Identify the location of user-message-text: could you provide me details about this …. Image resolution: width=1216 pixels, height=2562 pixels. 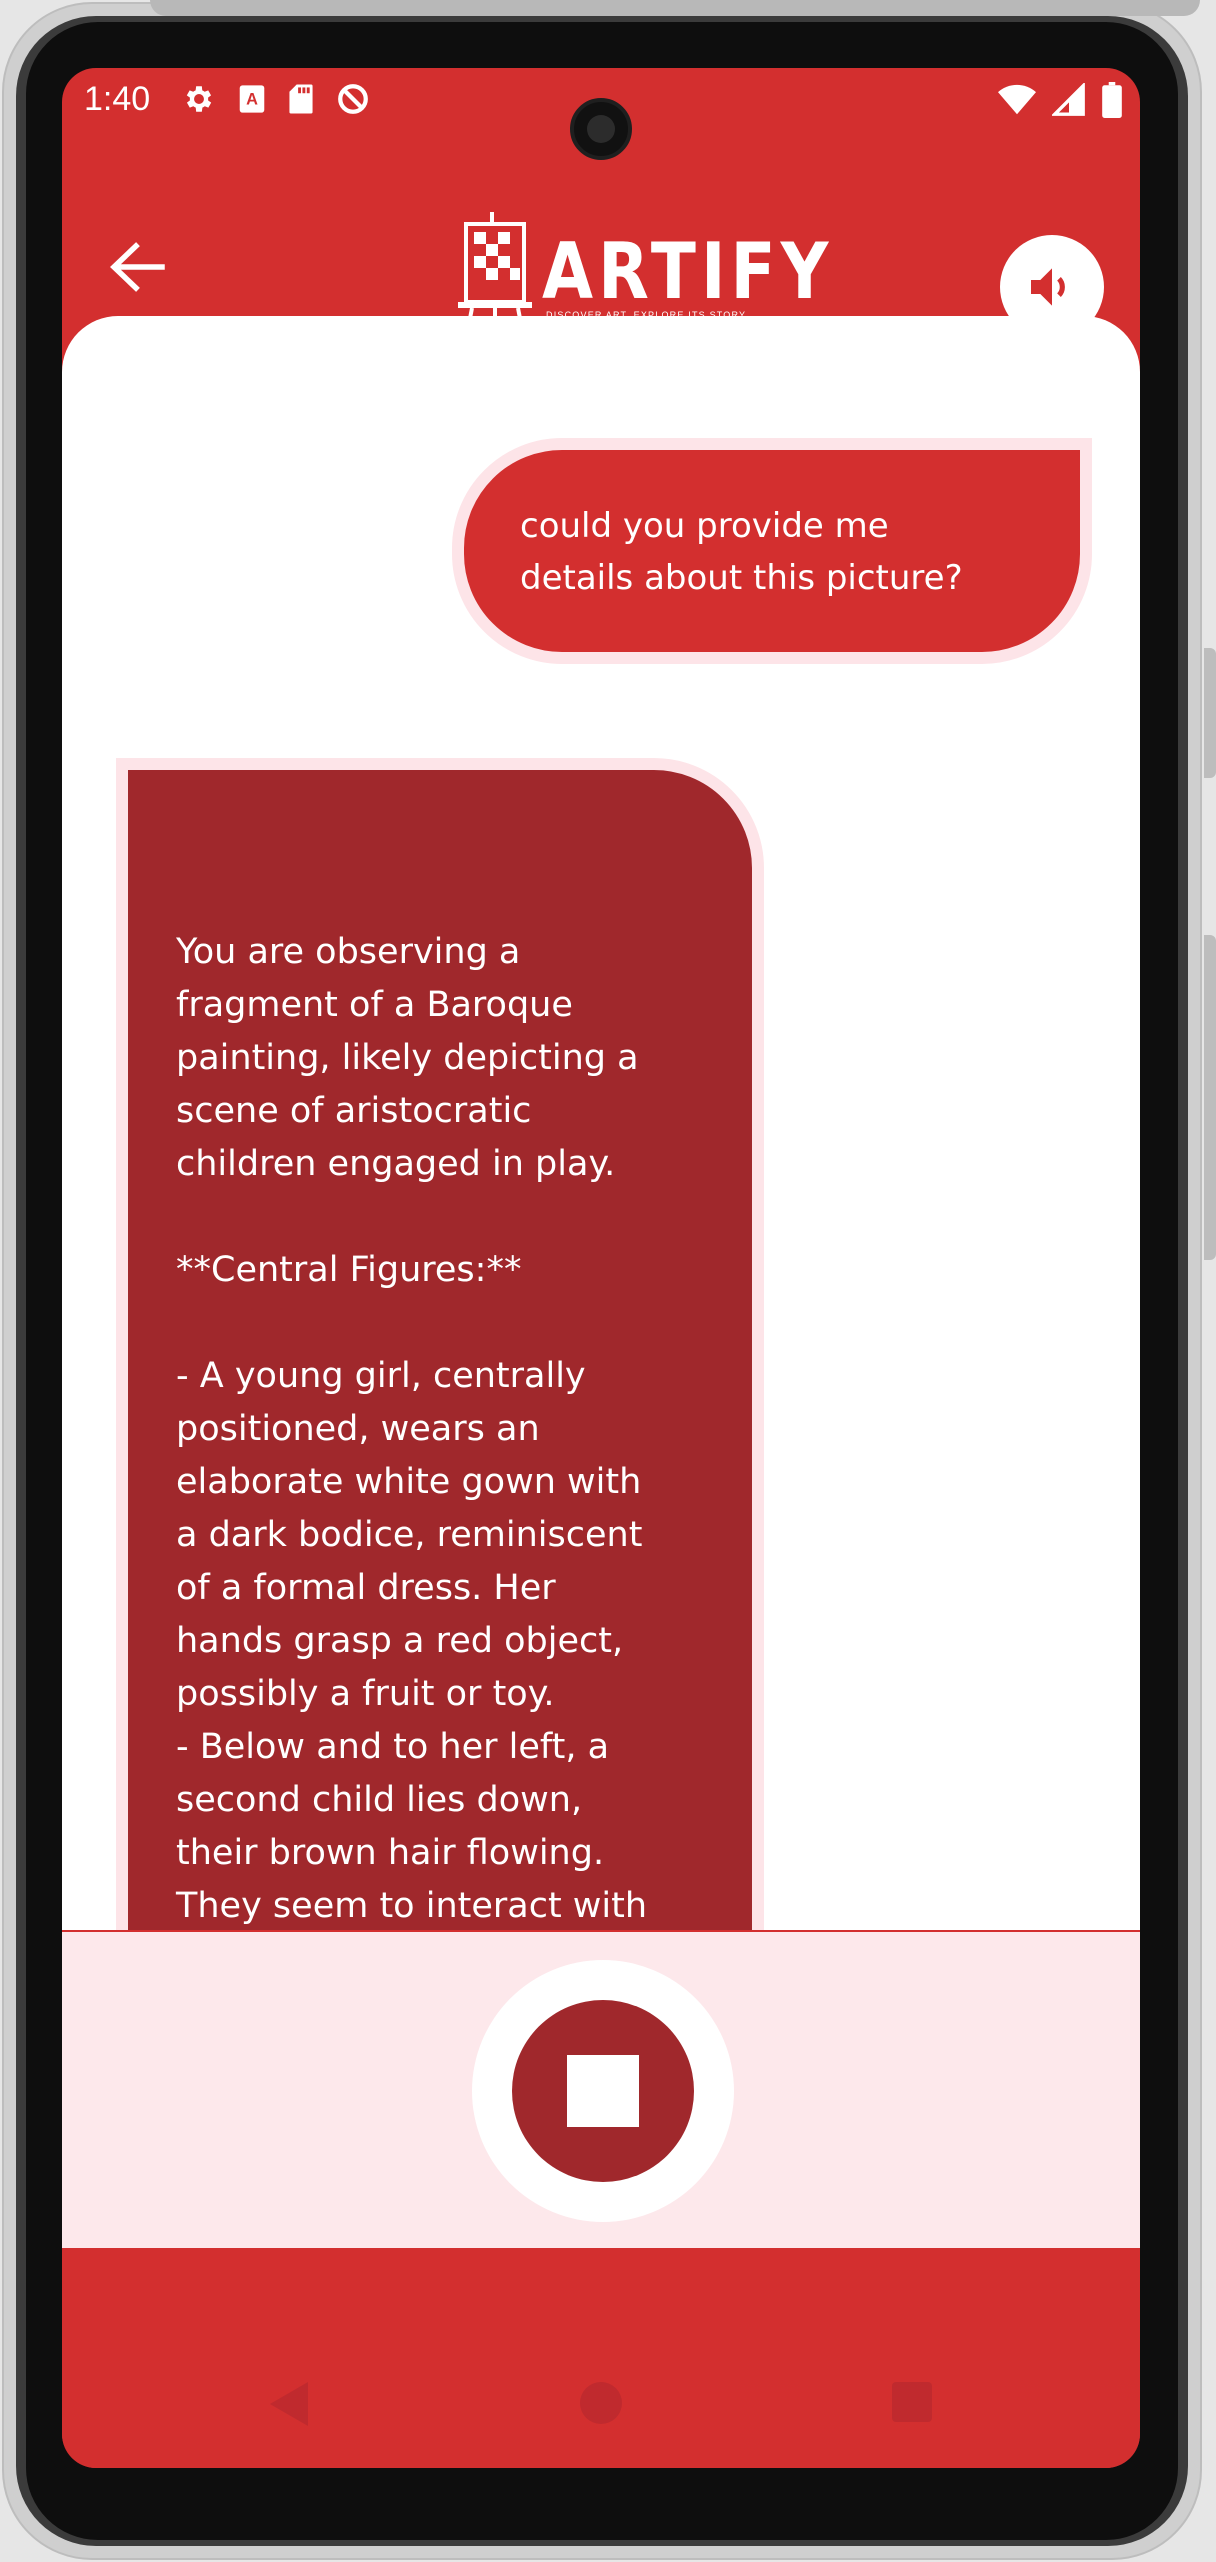
(741, 552).